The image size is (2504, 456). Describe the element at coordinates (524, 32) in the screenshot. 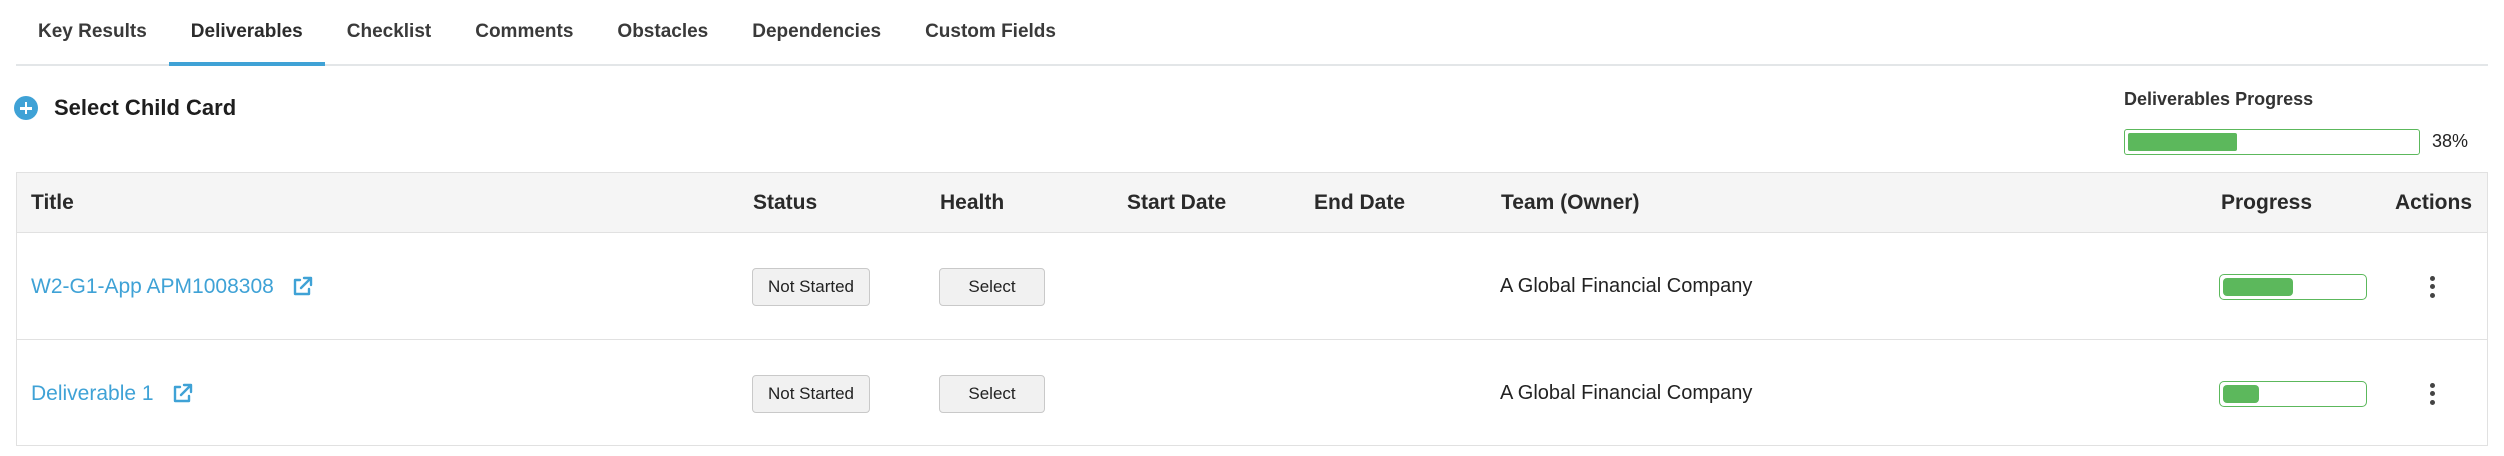

I see `tab-comments: Comments` at that location.